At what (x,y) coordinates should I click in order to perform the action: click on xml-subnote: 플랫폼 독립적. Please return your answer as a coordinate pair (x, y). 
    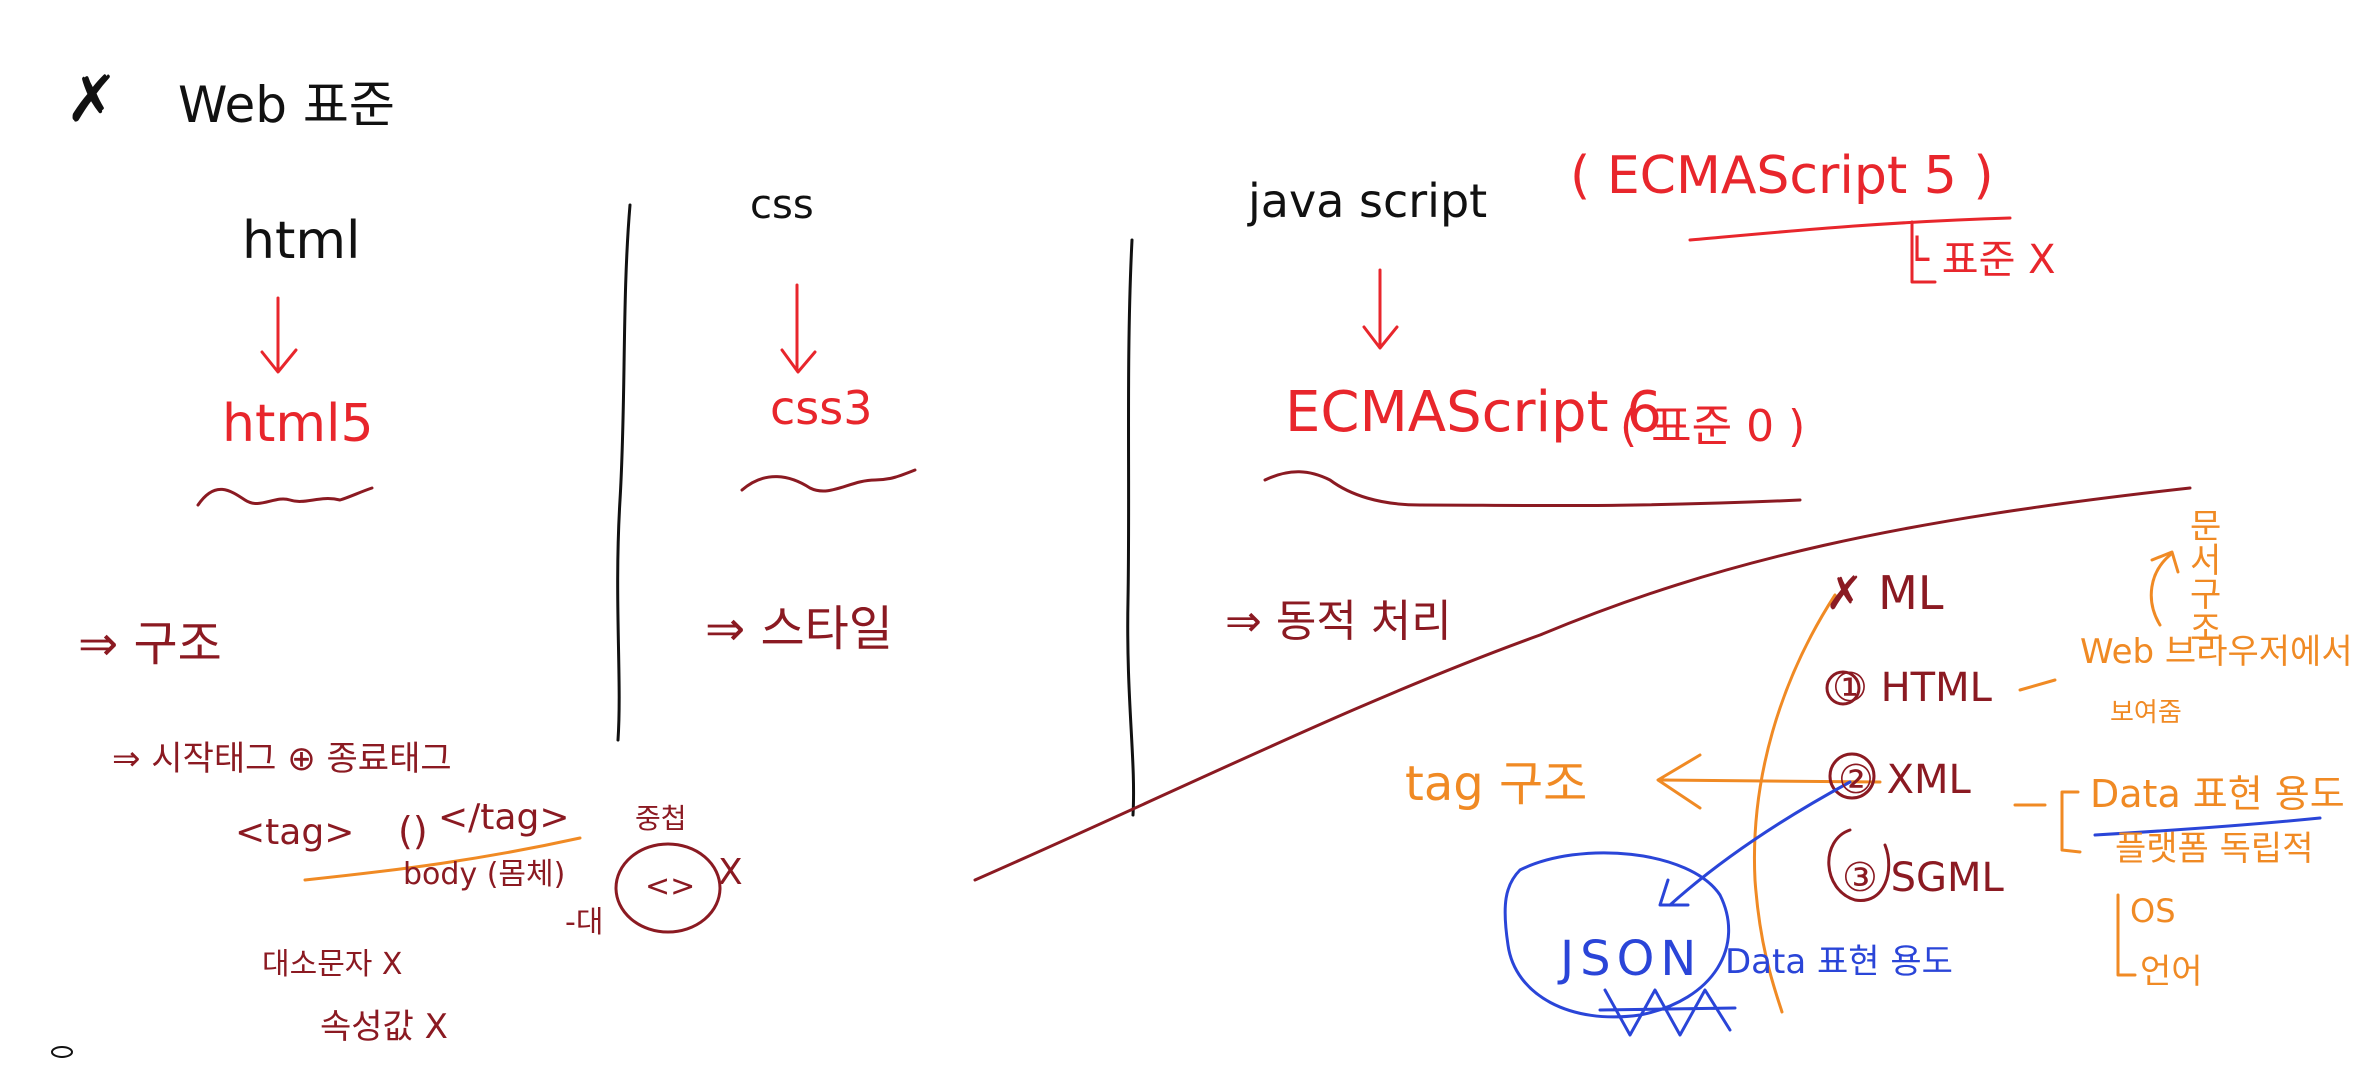
    Looking at the image, I should click on (2214, 849).